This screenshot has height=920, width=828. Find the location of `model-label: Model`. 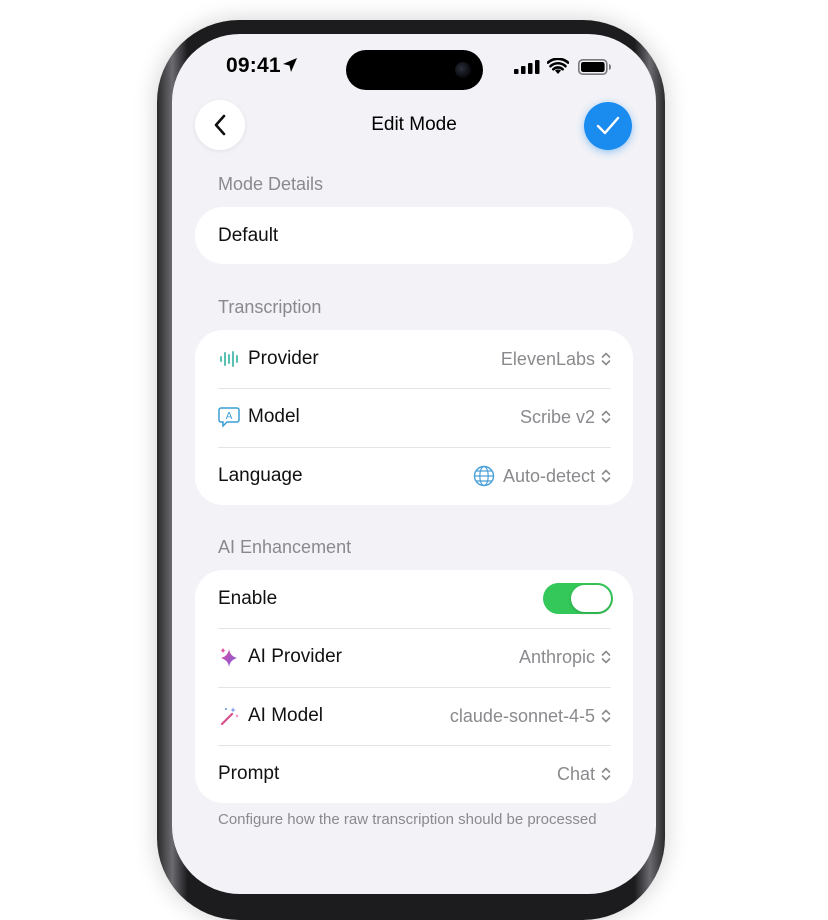

model-label: Model is located at coordinates (274, 416).